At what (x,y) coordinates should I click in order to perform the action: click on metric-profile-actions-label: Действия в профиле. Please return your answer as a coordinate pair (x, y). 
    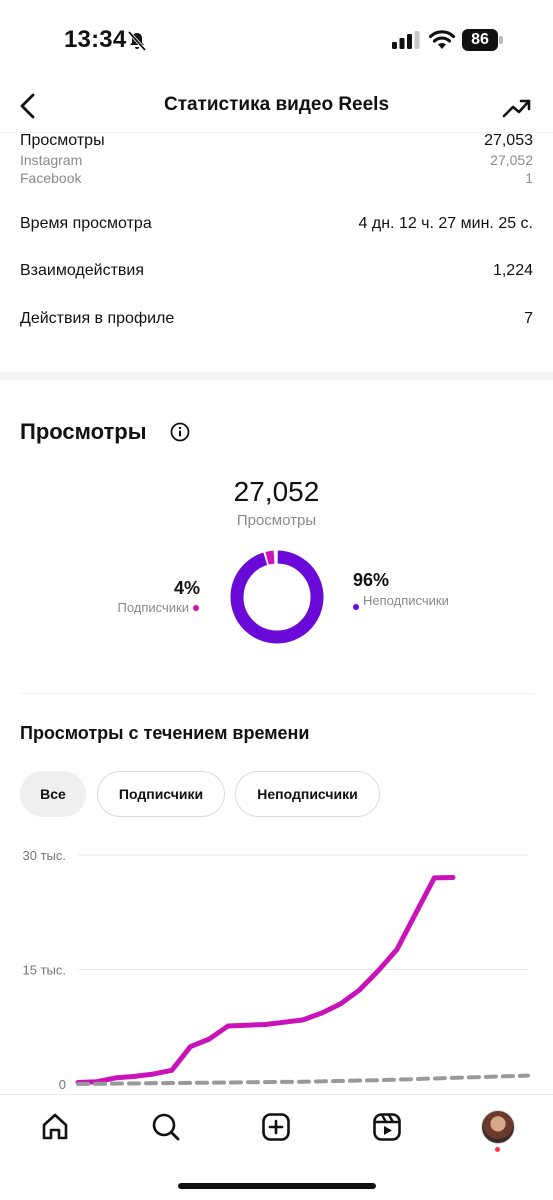
    Looking at the image, I should click on (97, 318).